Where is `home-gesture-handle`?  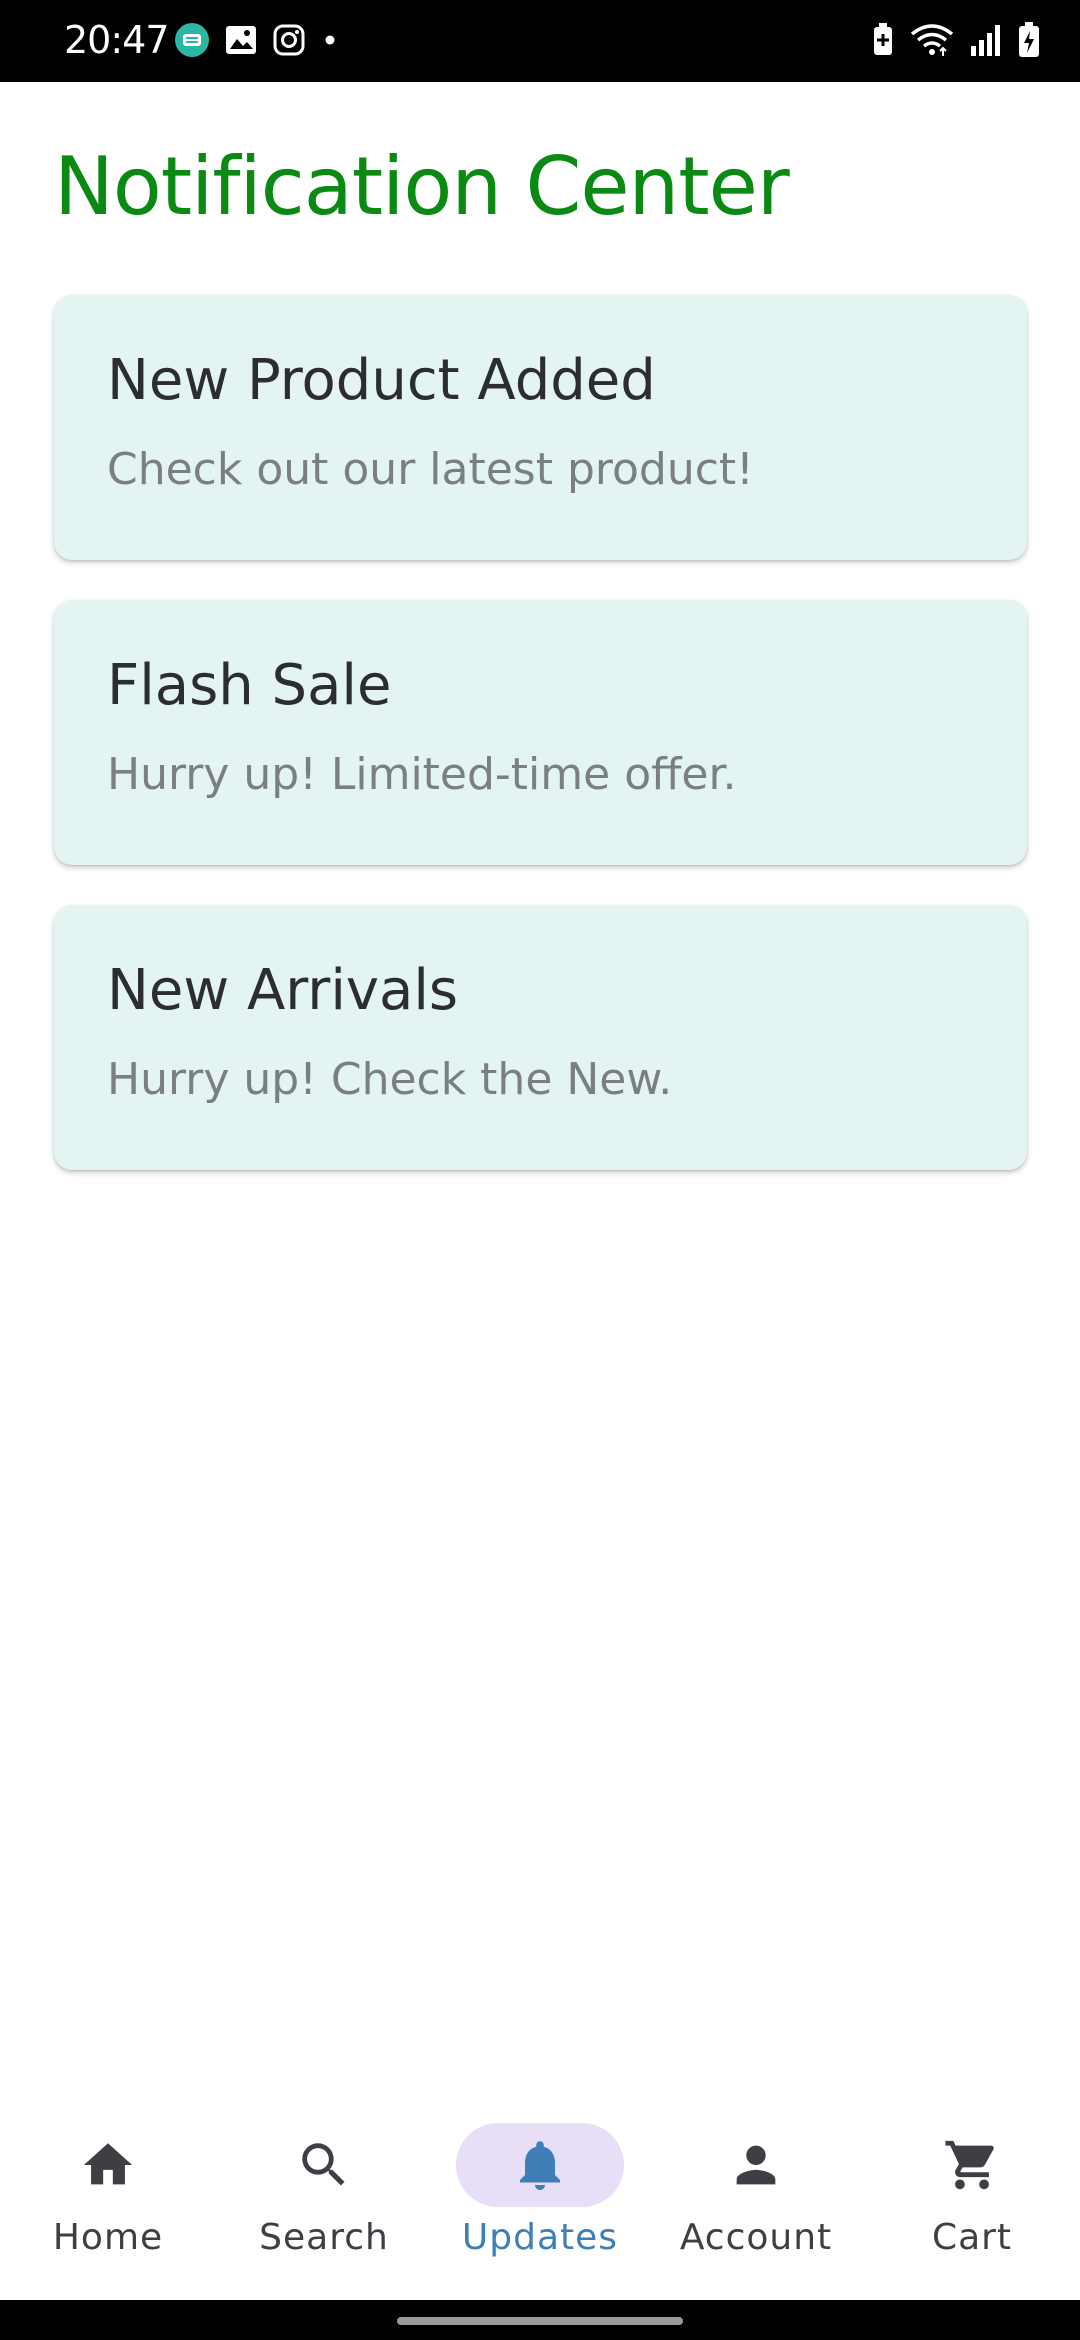 home-gesture-handle is located at coordinates (540, 2321).